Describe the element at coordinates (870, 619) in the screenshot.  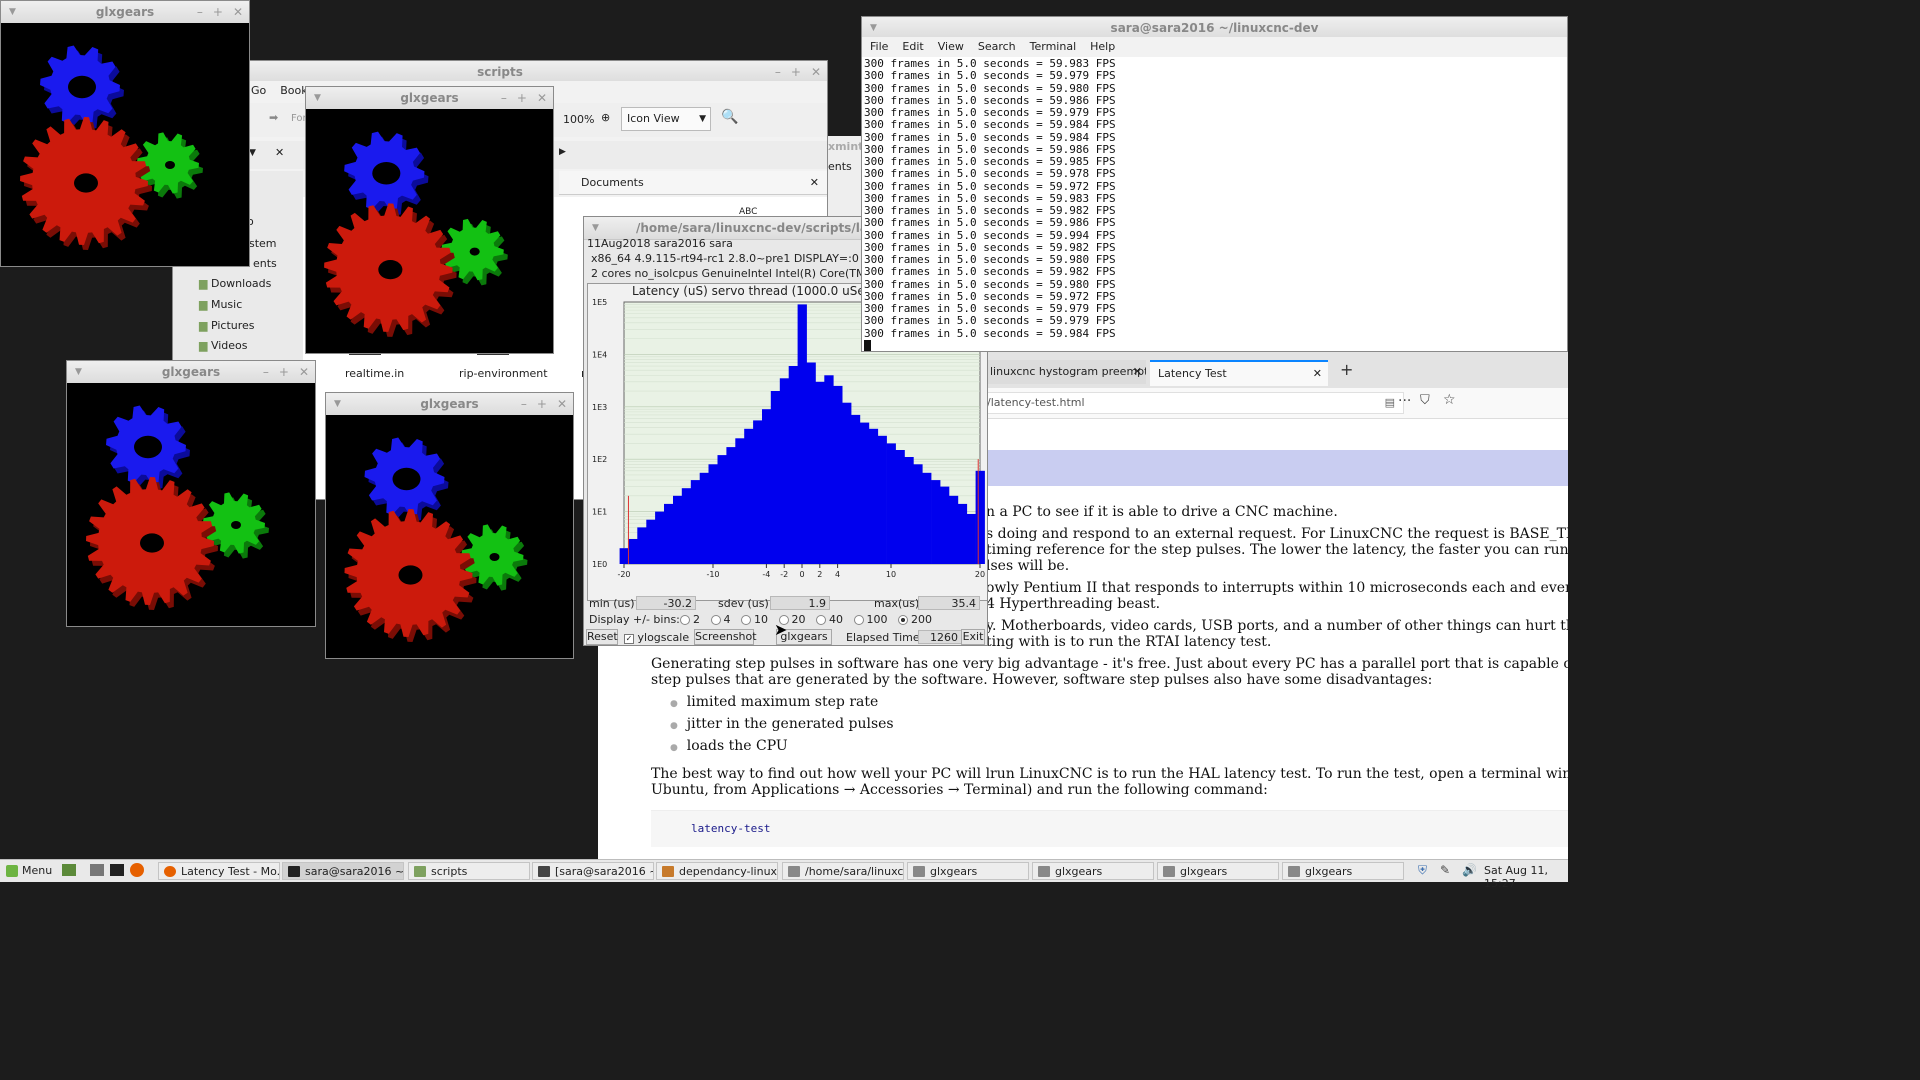
I see `bin-radio-100: 100` at that location.